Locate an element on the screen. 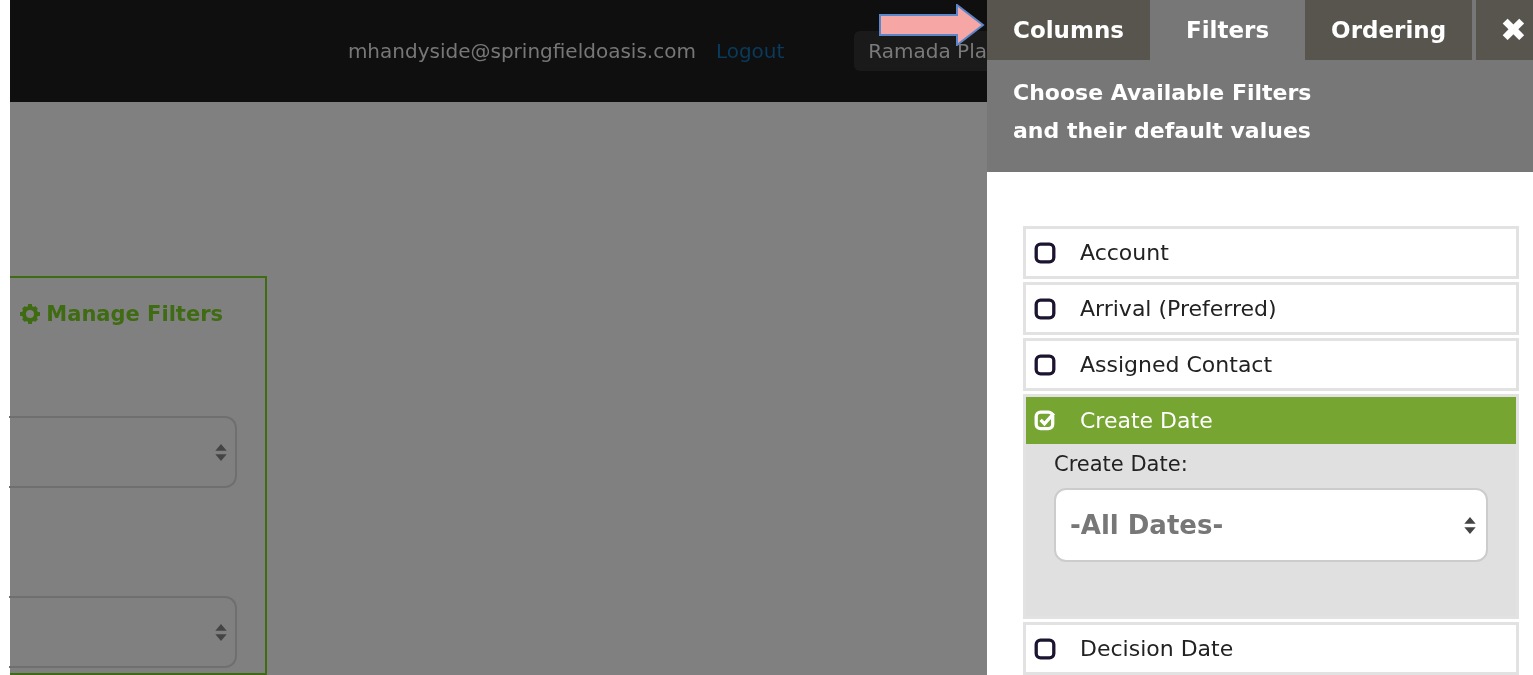  filter-label: Arrival (Preferred) is located at coordinates (1178, 308).